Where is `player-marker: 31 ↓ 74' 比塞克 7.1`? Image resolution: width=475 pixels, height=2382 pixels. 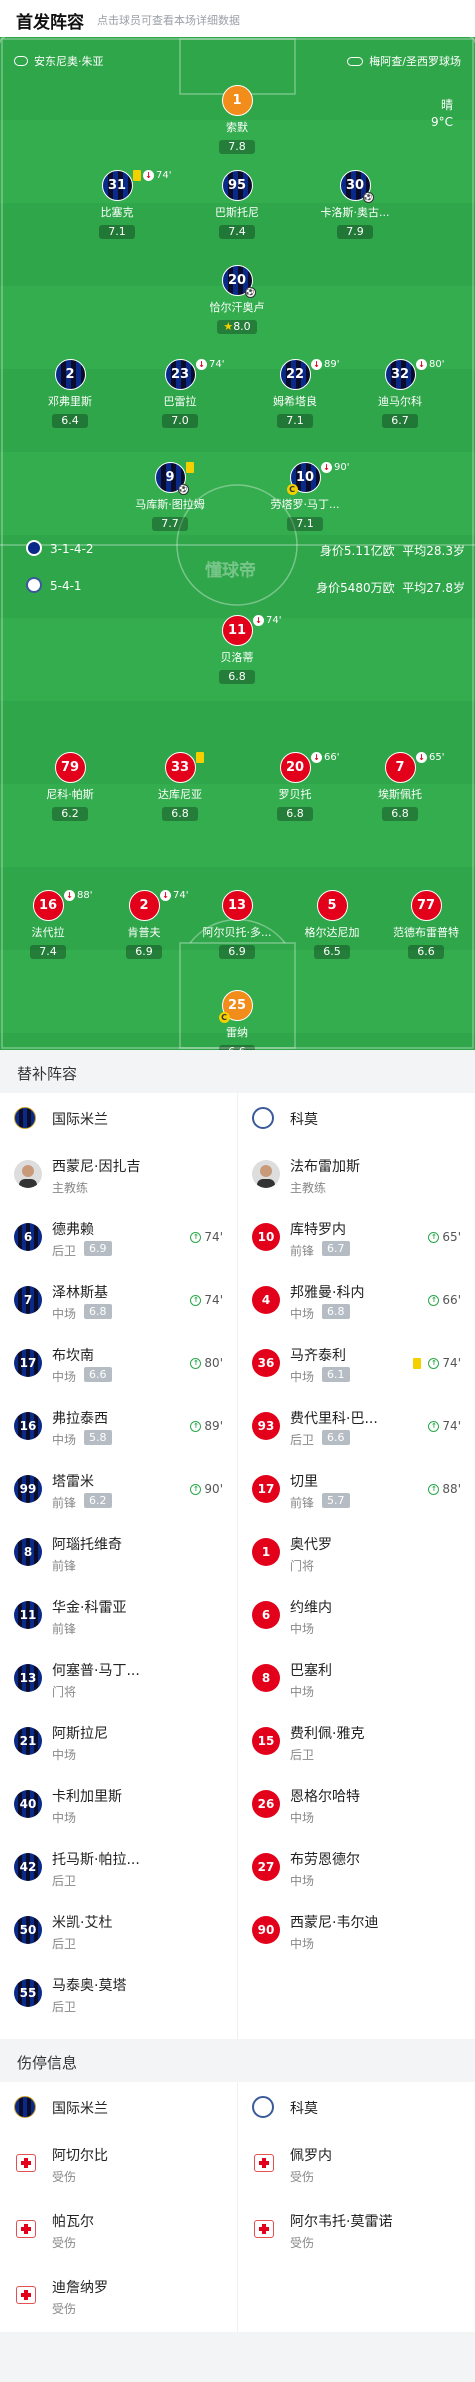 player-marker: 31 ↓ 74' 比塞克 7.1 is located at coordinates (119, 204).